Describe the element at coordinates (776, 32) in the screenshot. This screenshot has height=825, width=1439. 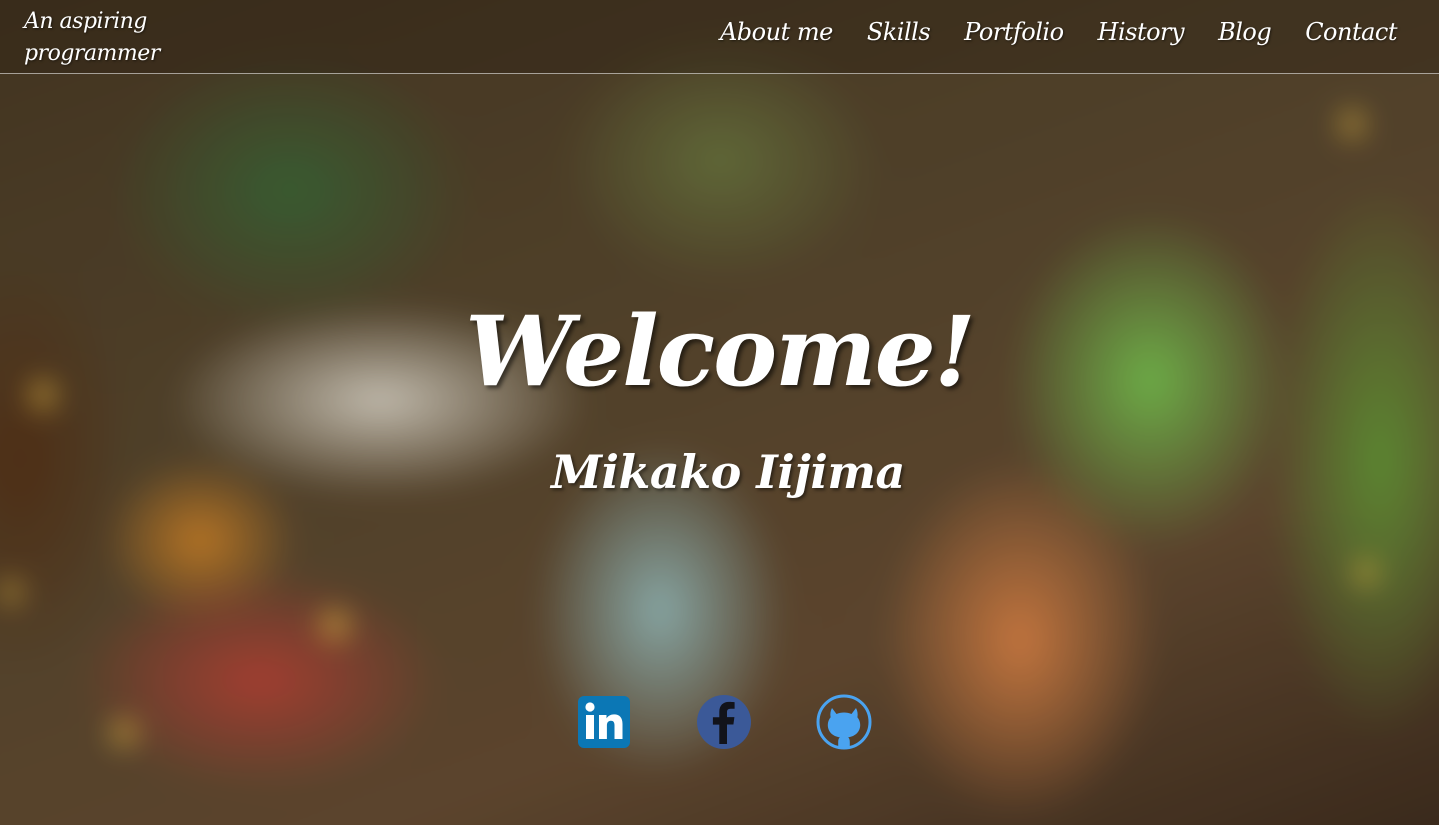
I see `nav-item-about-me: About me` at that location.